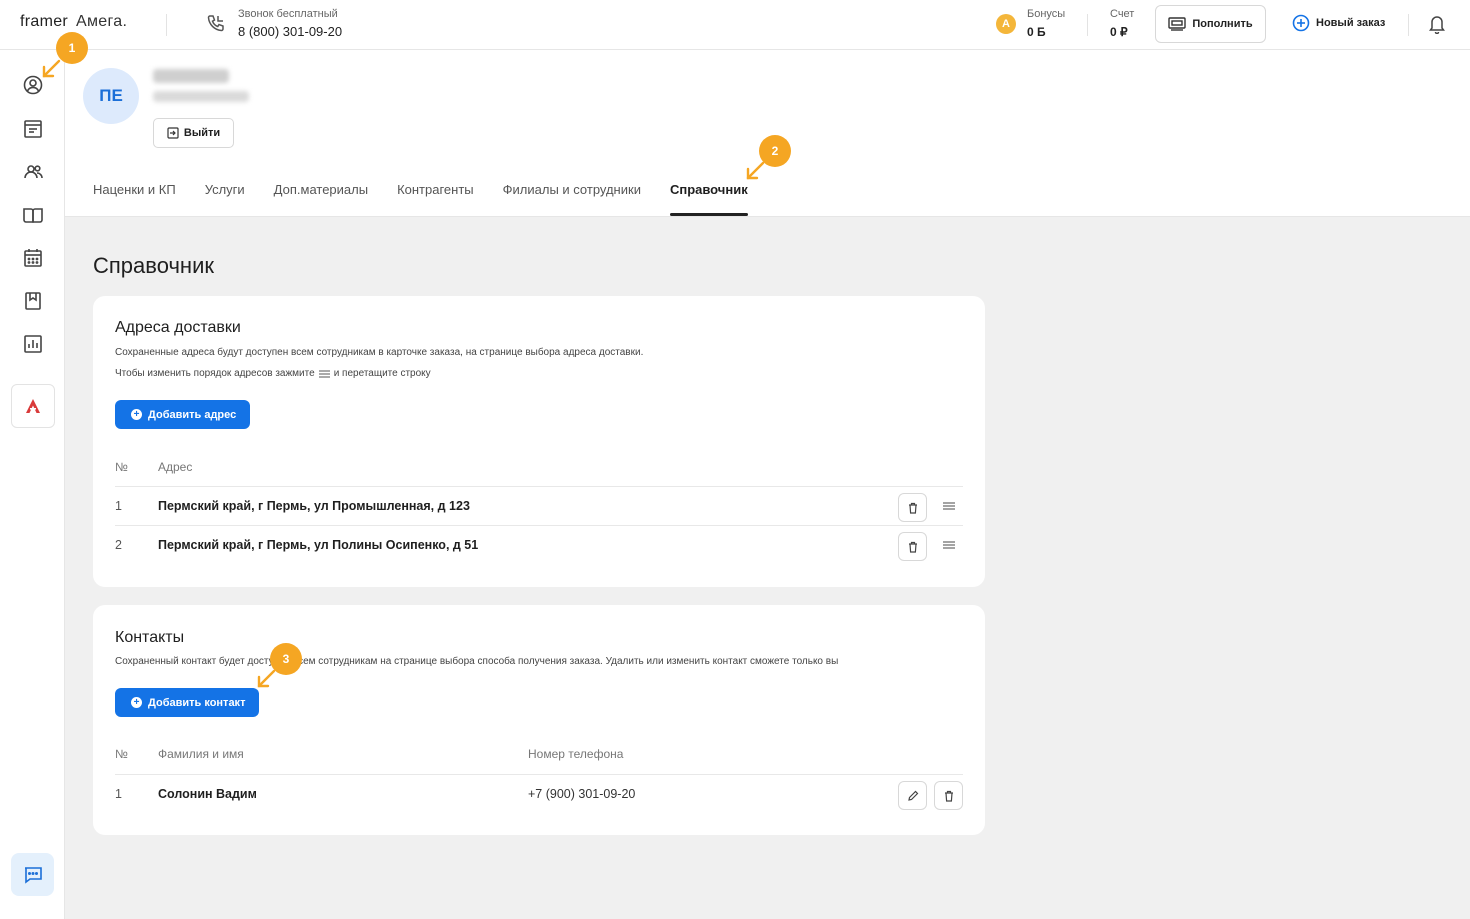  What do you see at coordinates (321, 199) in the screenshot?
I see `tab-materials: Доп.материалы` at bounding box center [321, 199].